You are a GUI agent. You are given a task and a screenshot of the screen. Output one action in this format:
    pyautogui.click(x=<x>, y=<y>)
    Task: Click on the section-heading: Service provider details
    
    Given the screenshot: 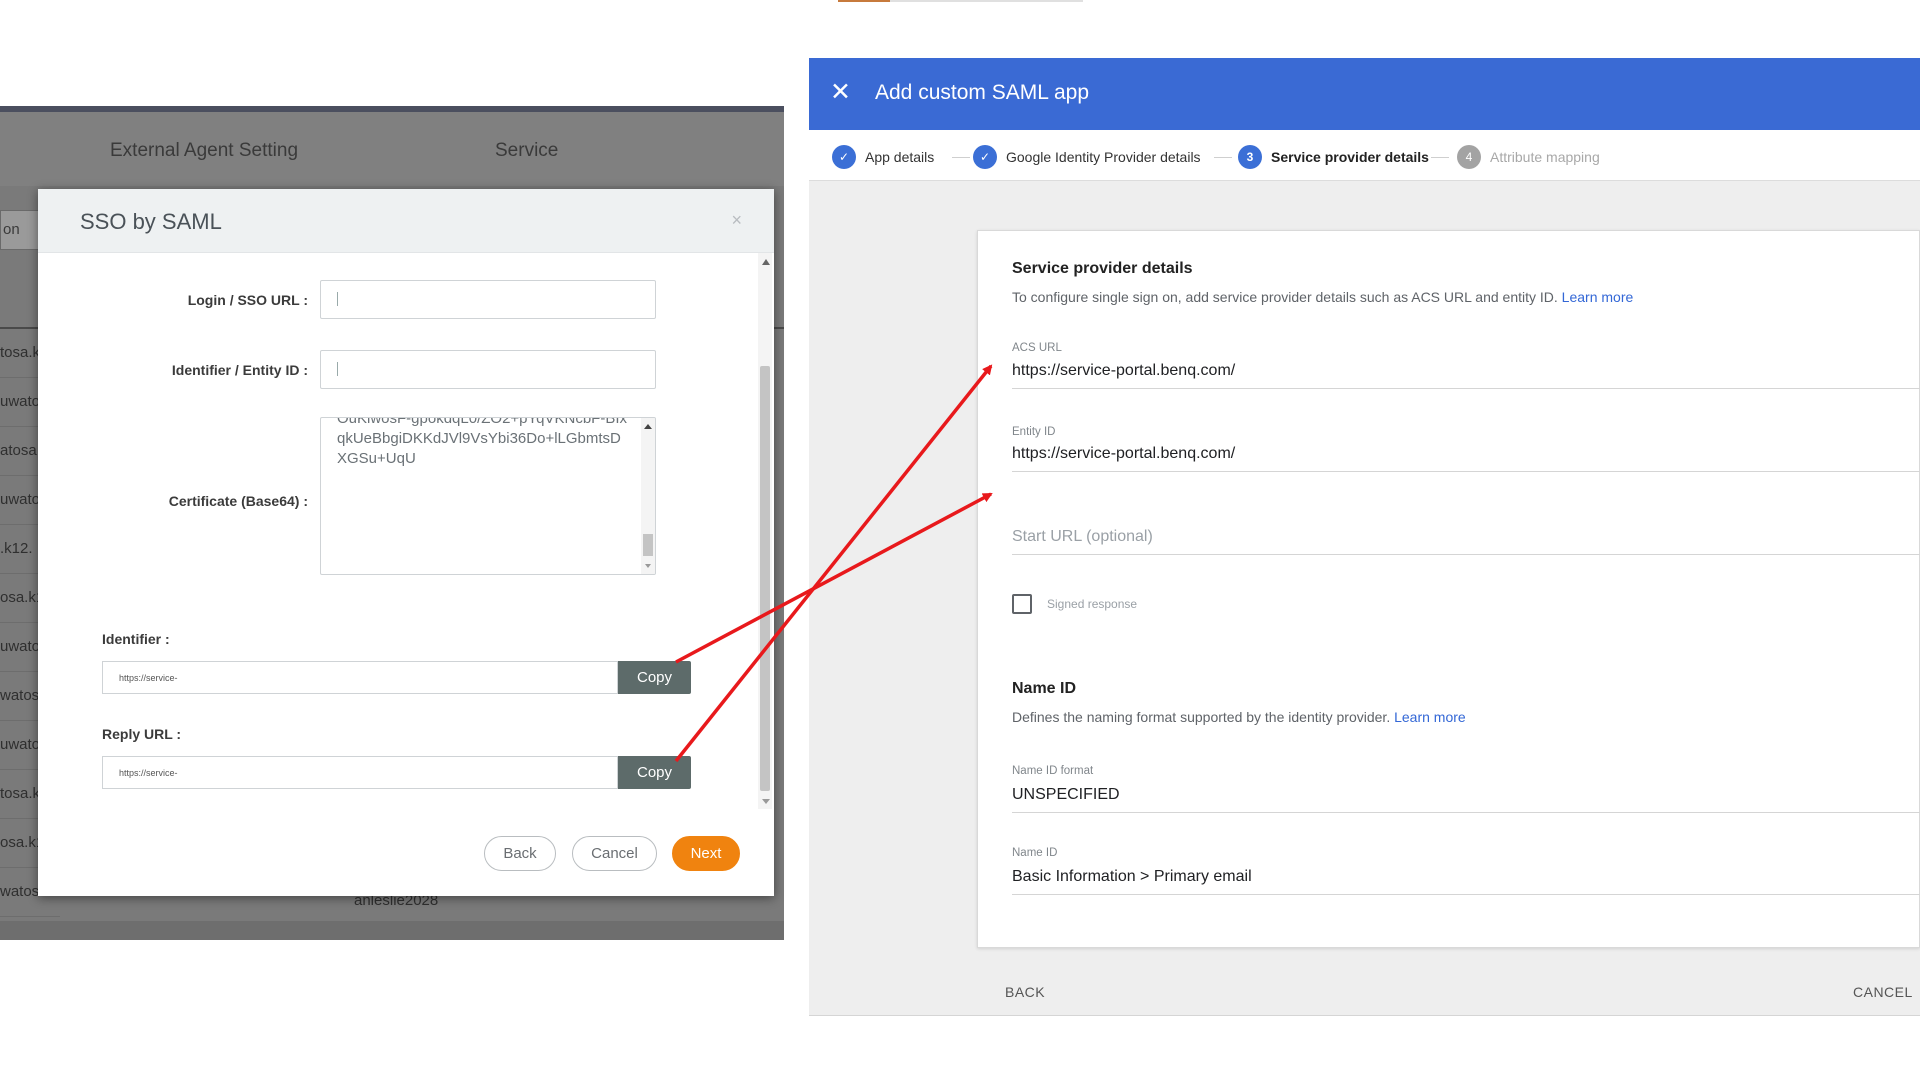 What is the action you would take?
    pyautogui.click(x=1102, y=268)
    